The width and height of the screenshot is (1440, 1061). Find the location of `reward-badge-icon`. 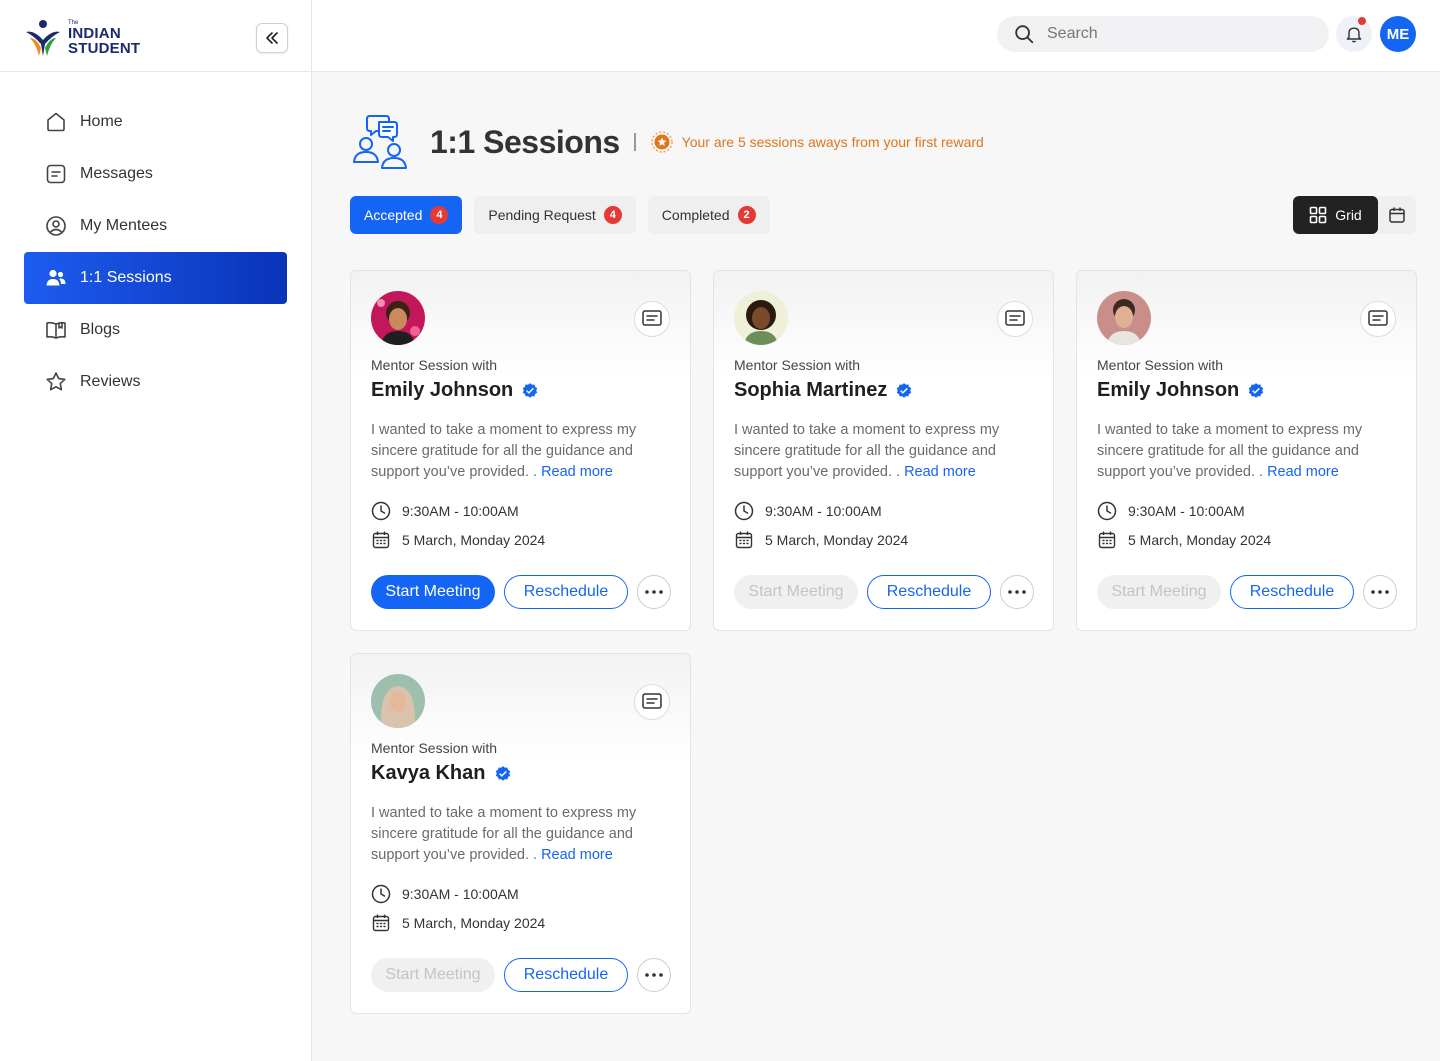

reward-badge-icon is located at coordinates (661, 142).